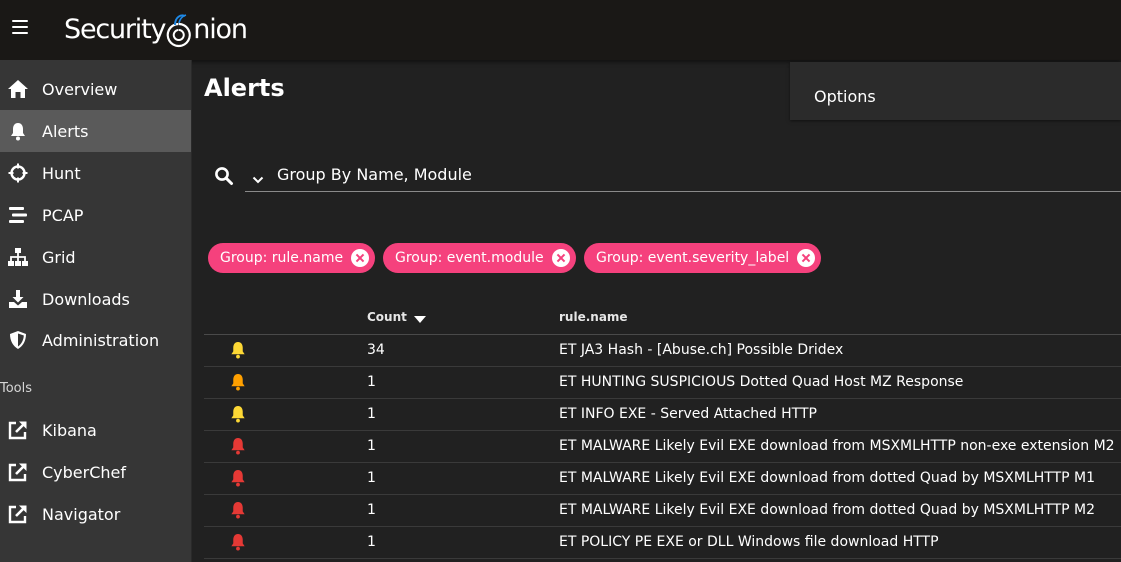 This screenshot has height=562, width=1121. I want to click on sidebar-item-navigator: Navigator, so click(95, 514).